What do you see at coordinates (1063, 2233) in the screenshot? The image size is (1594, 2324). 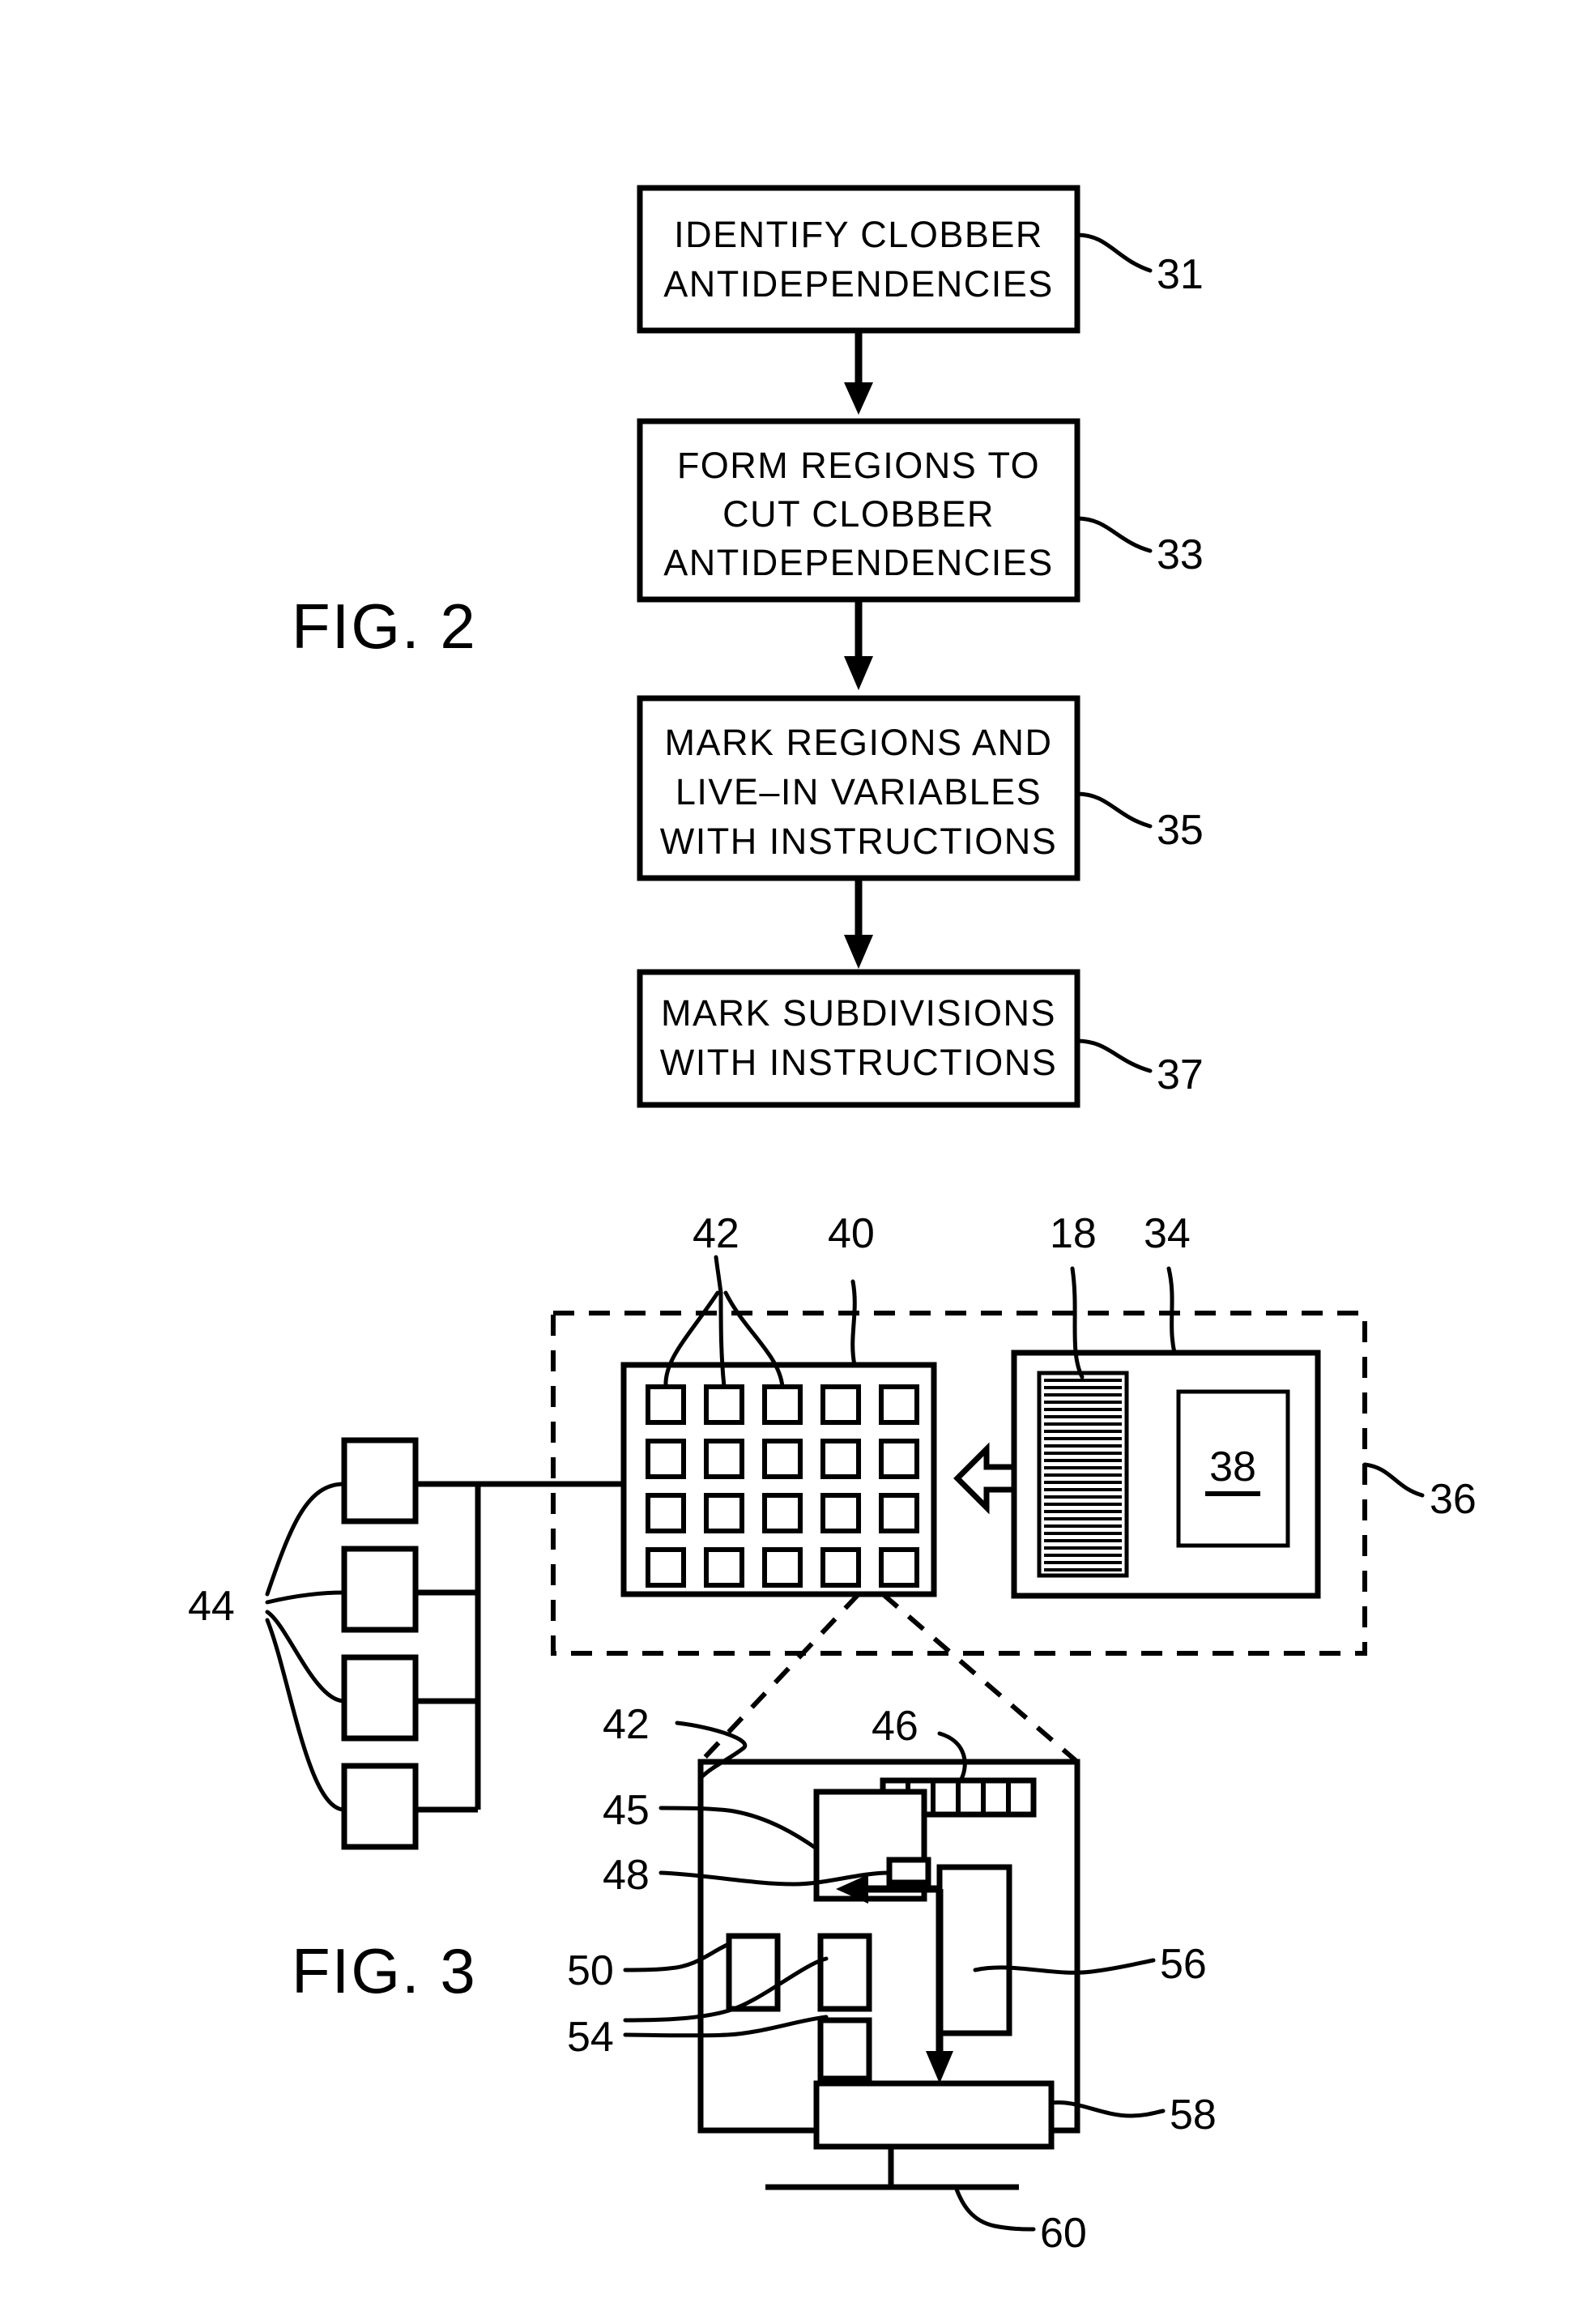 I see `ref-number-60: 60` at bounding box center [1063, 2233].